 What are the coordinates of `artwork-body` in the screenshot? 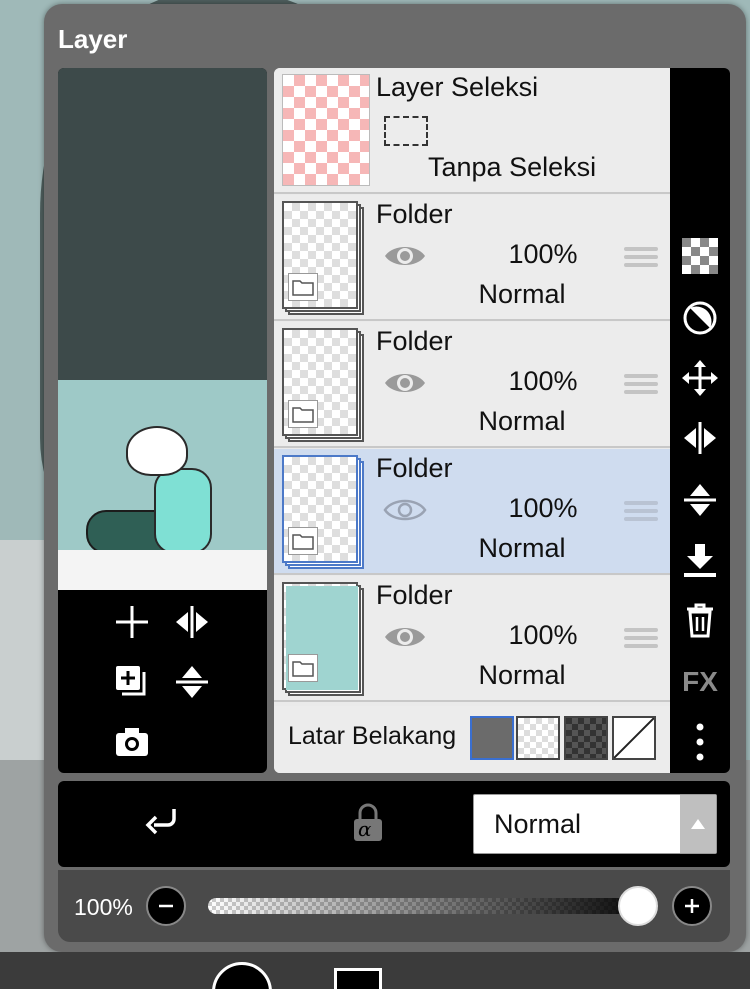 It's located at (183, 511).